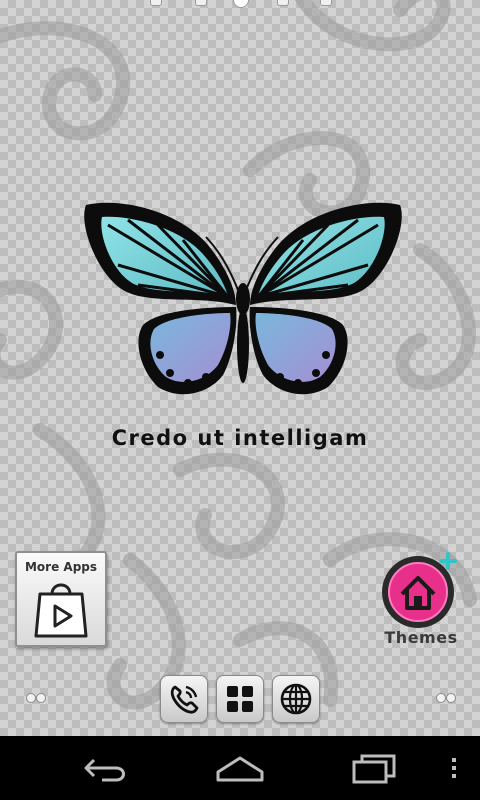 The height and width of the screenshot is (800, 480). I want to click on home-outline-icon, so click(240, 769).